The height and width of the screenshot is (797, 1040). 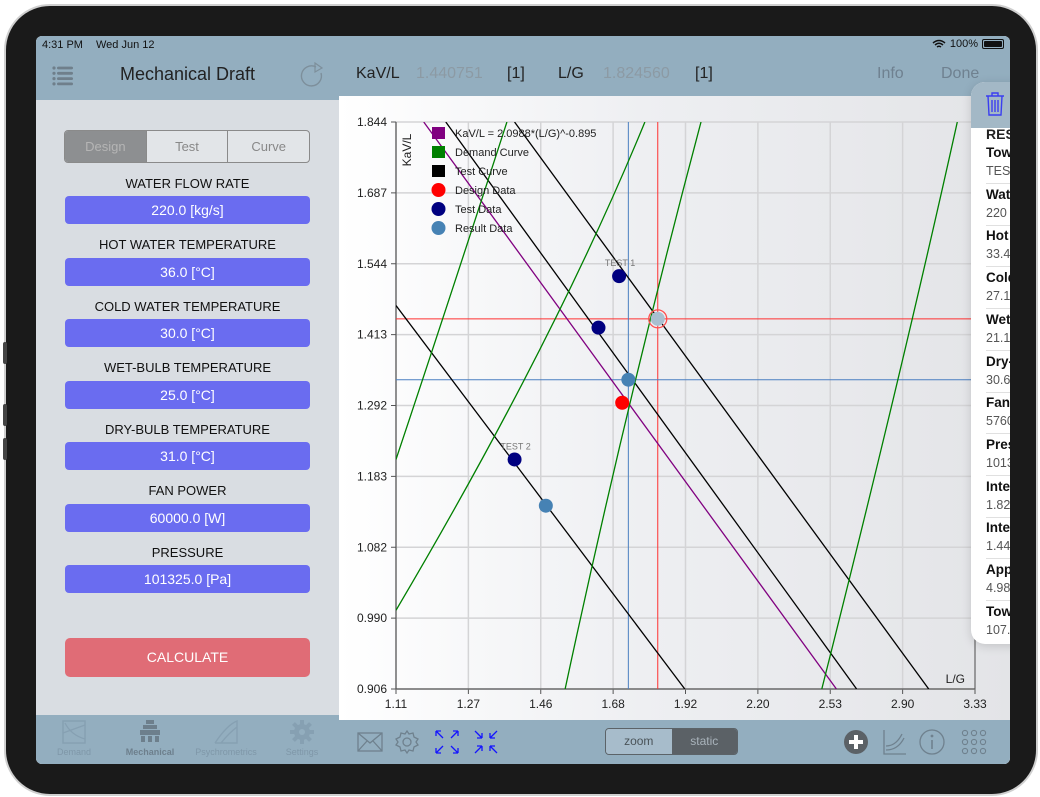 I want to click on info-icon, so click(x=932, y=742).